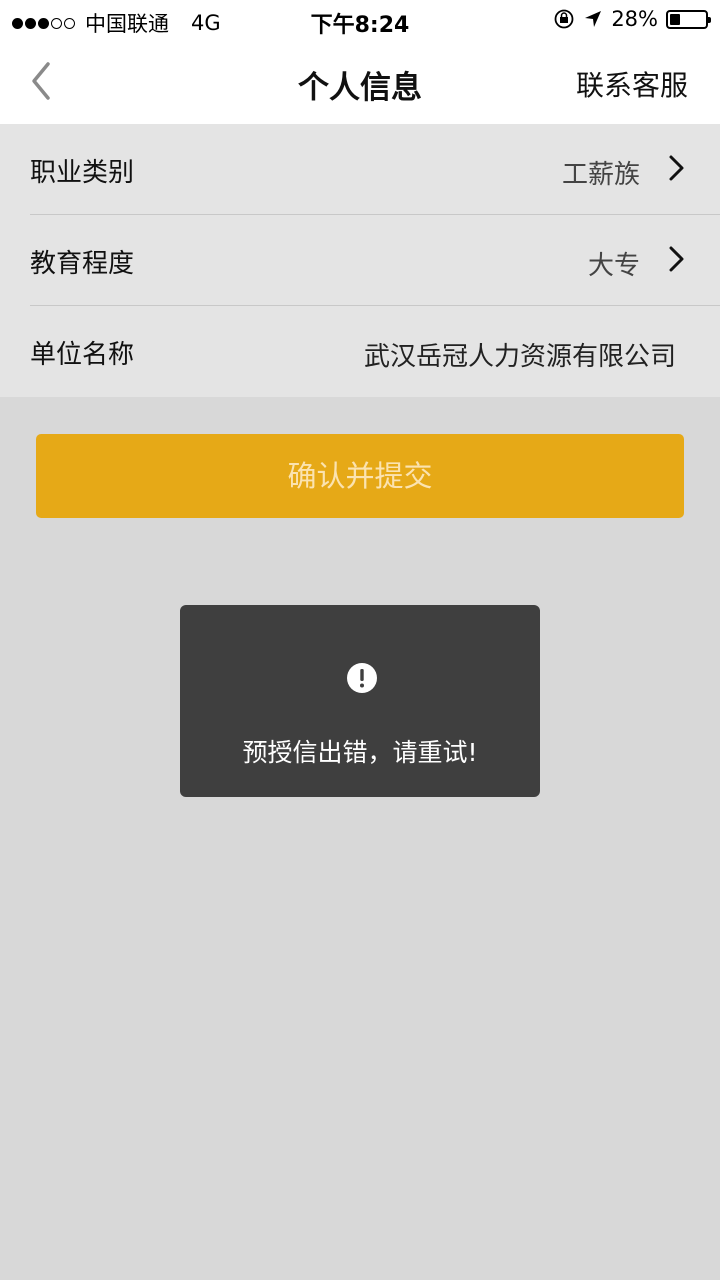 The image size is (720, 1280). I want to click on confirm-submit-button: 确认并提交, so click(360, 476).